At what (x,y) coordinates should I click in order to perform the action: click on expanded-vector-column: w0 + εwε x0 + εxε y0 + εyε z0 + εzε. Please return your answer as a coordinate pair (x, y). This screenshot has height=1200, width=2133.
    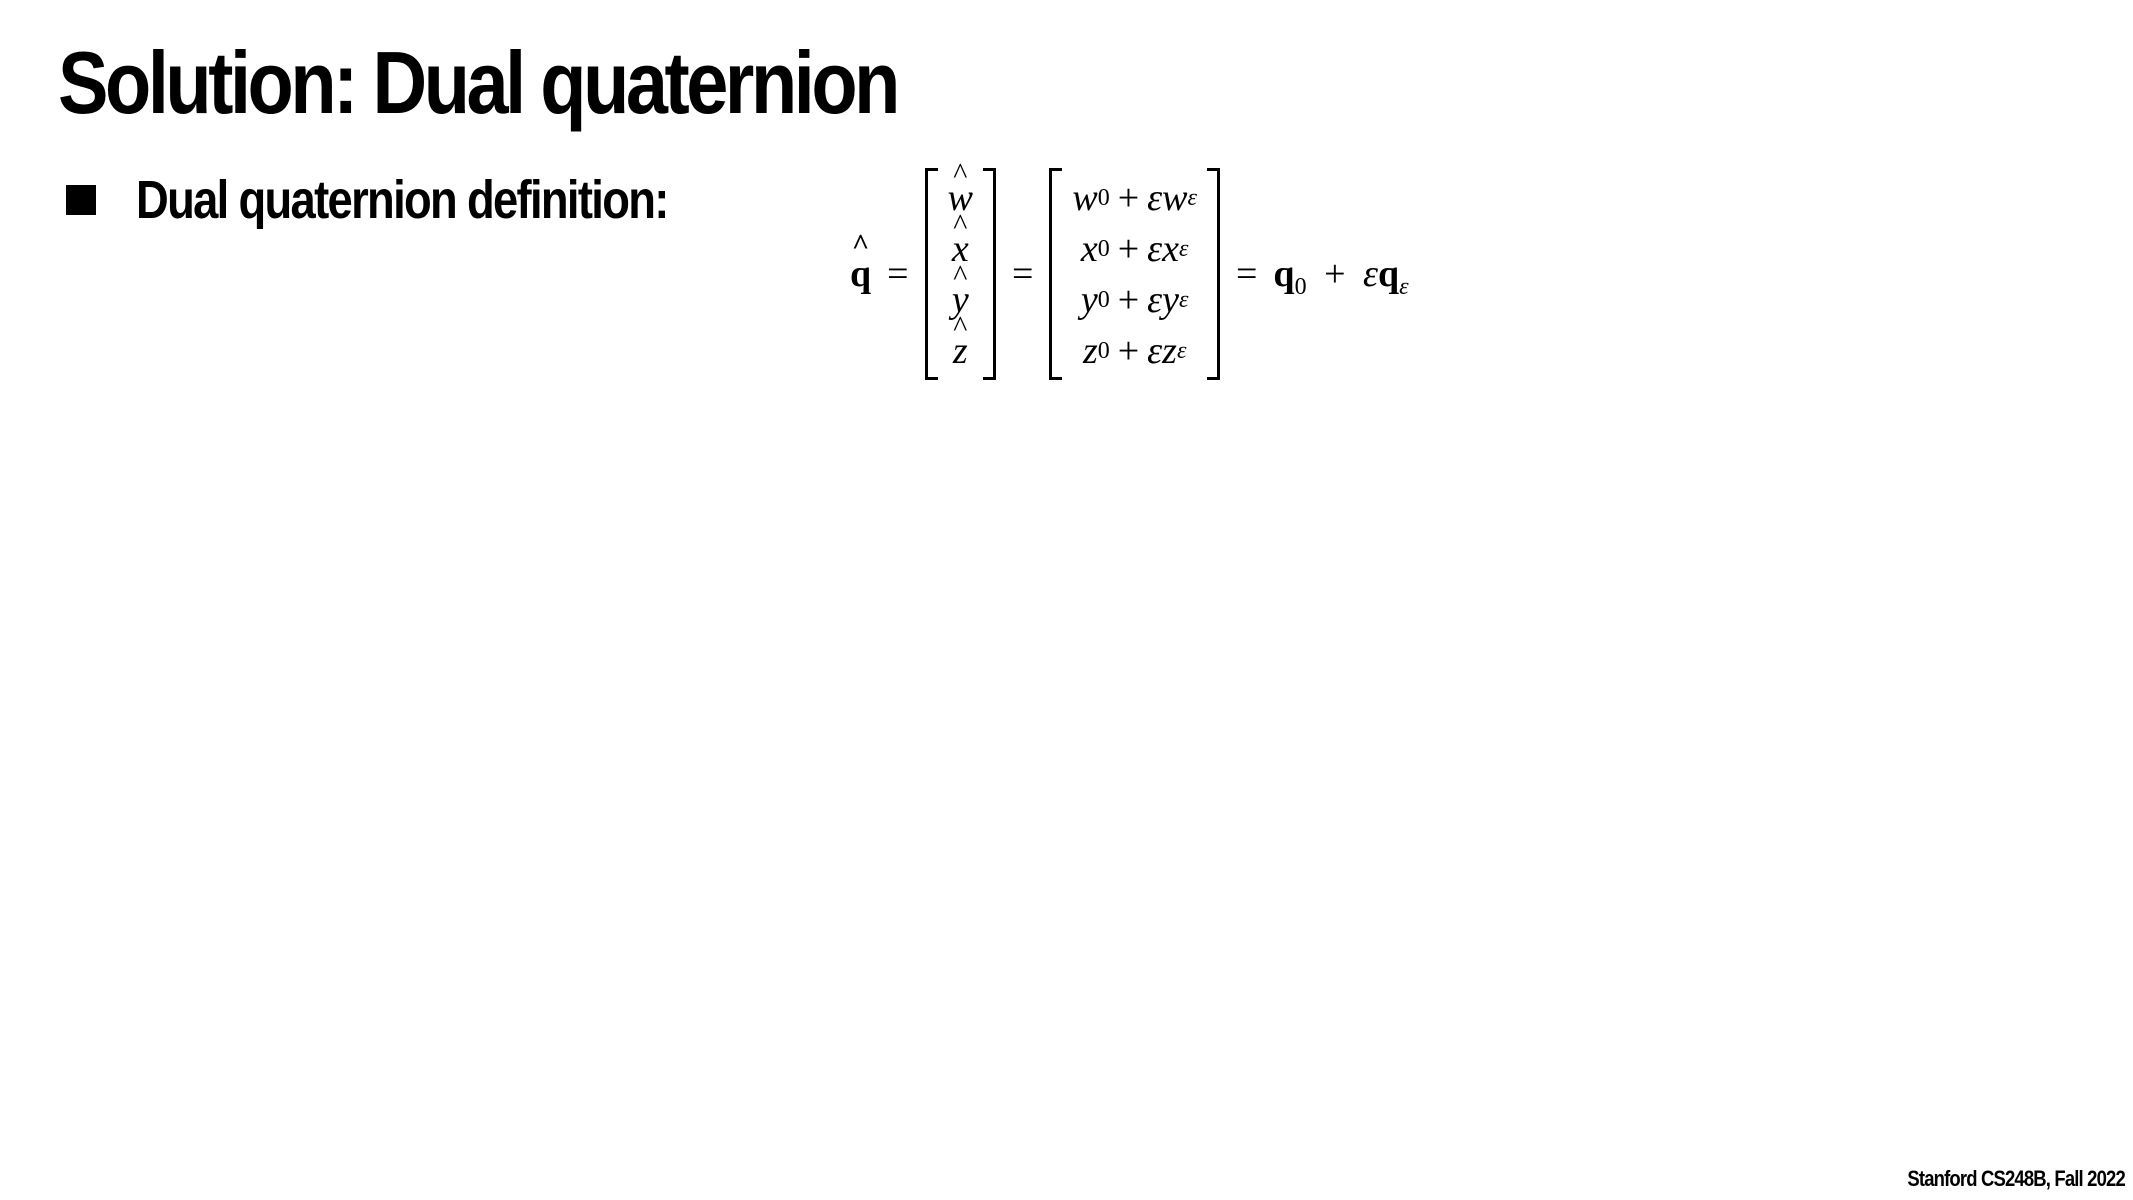
    Looking at the image, I should click on (1134, 274).